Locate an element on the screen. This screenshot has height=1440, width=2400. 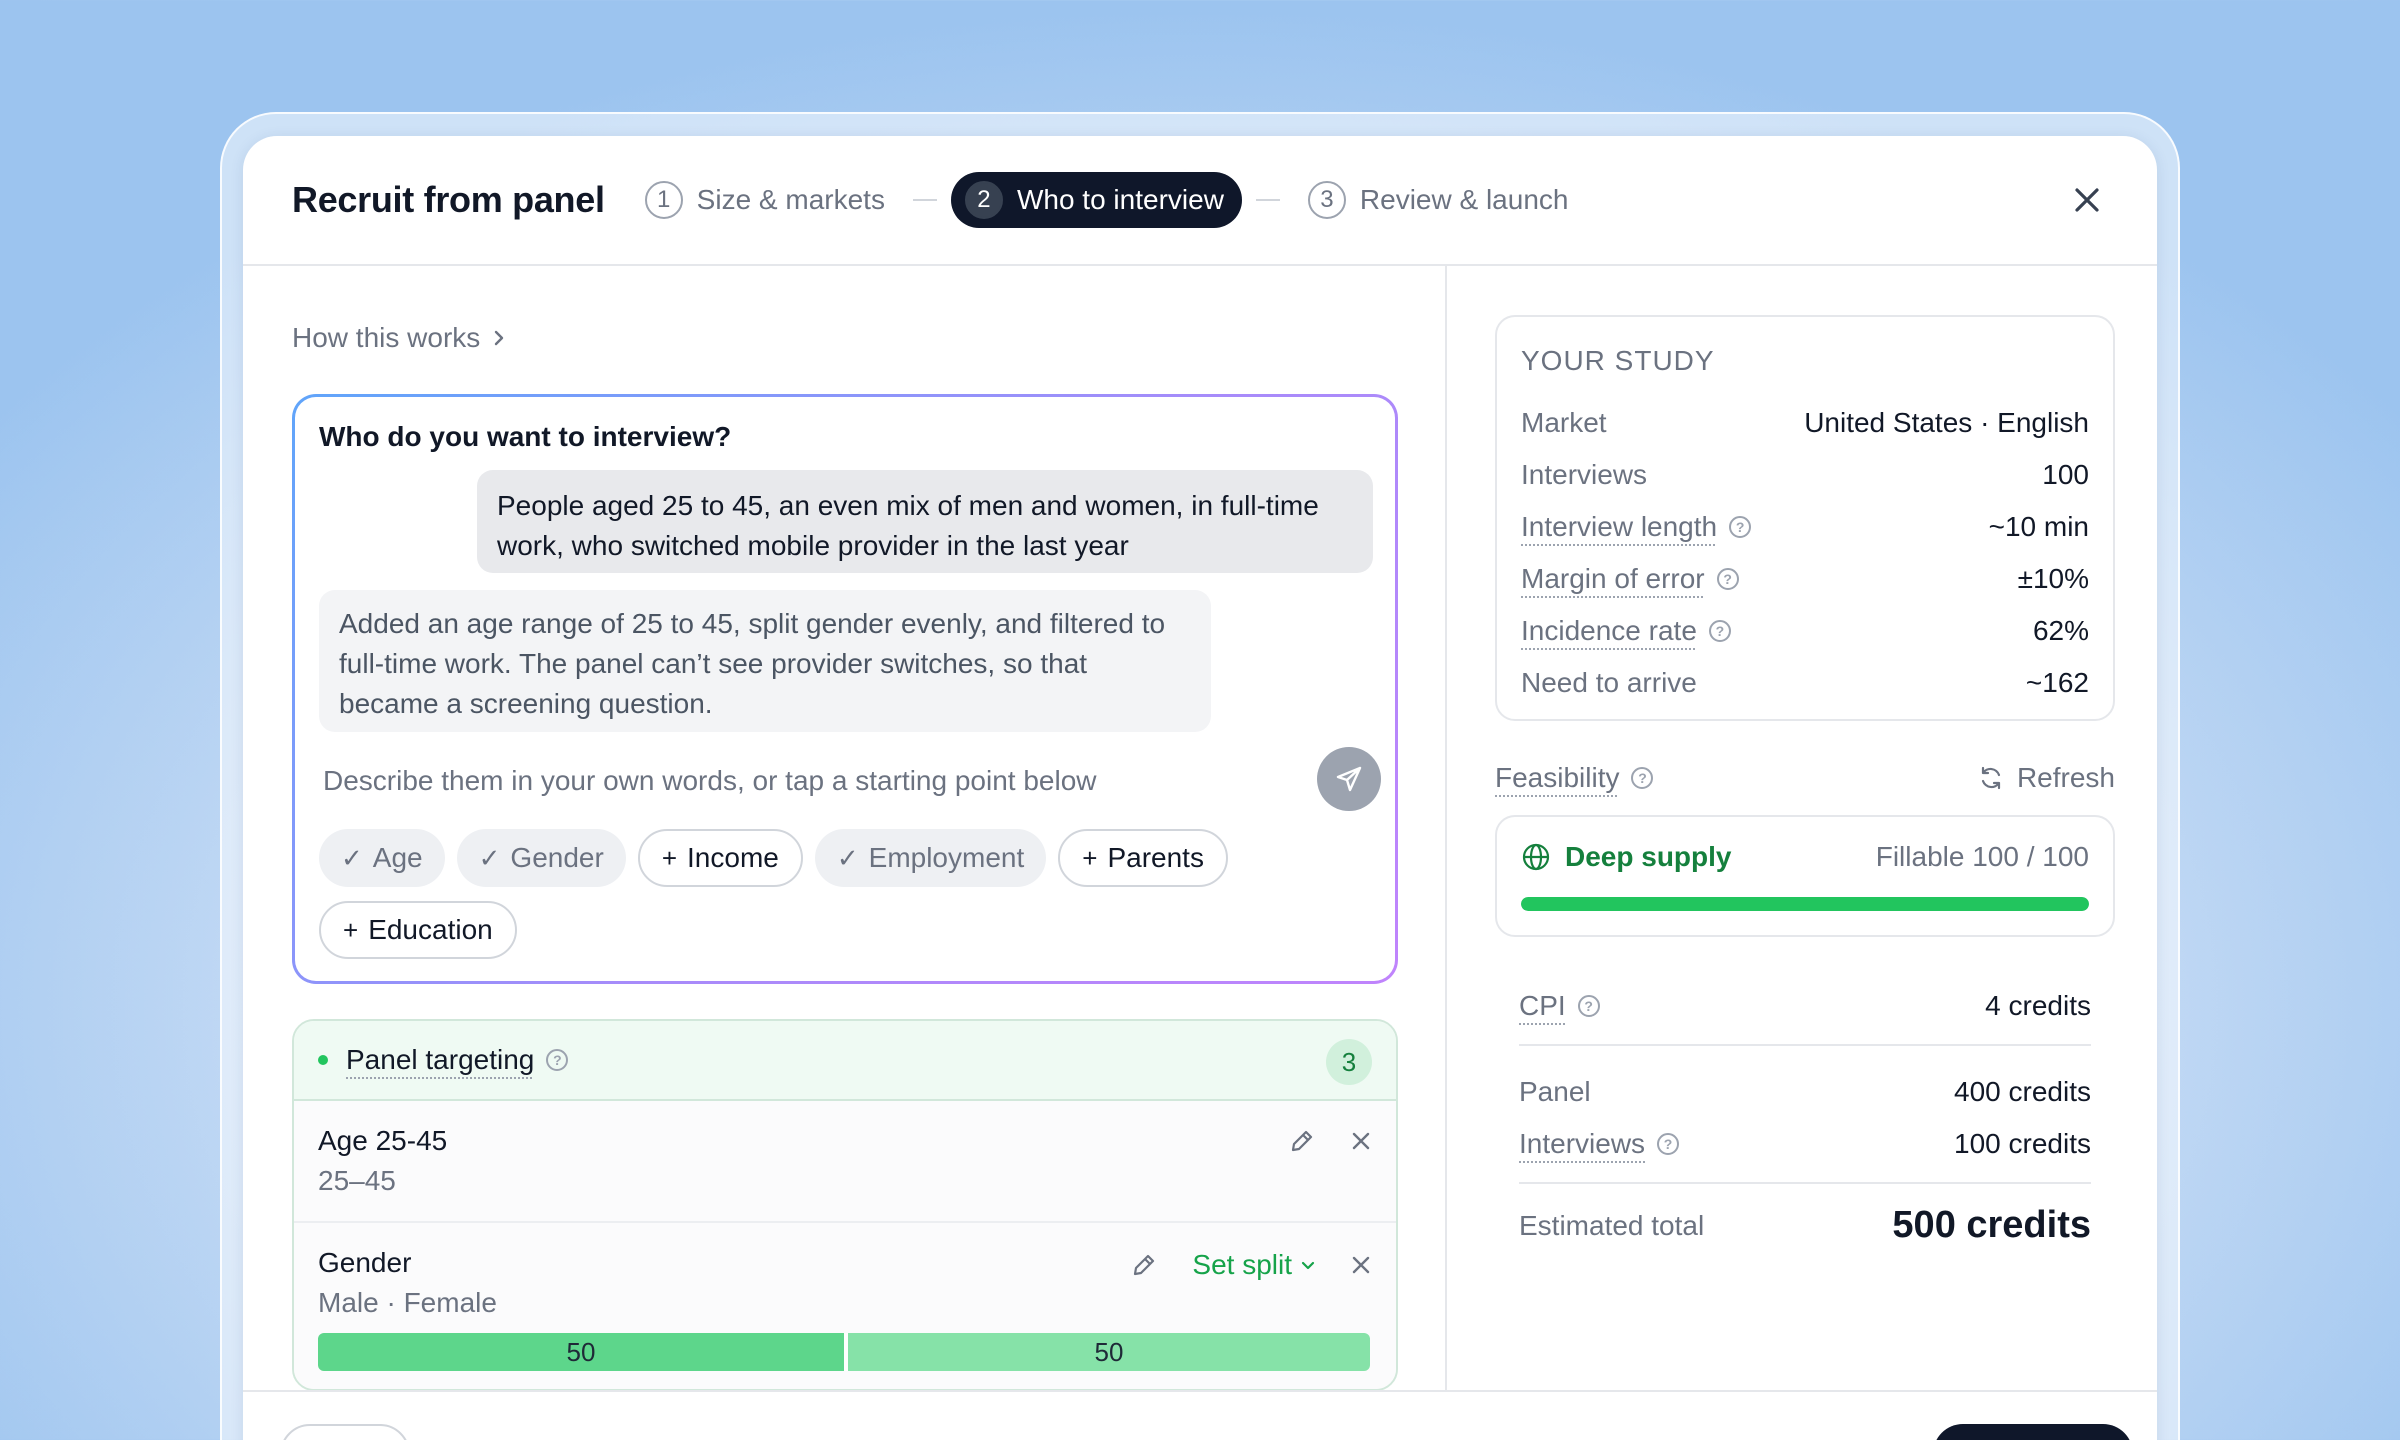
targeting-count-badge: 3 is located at coordinates (1349, 1062).